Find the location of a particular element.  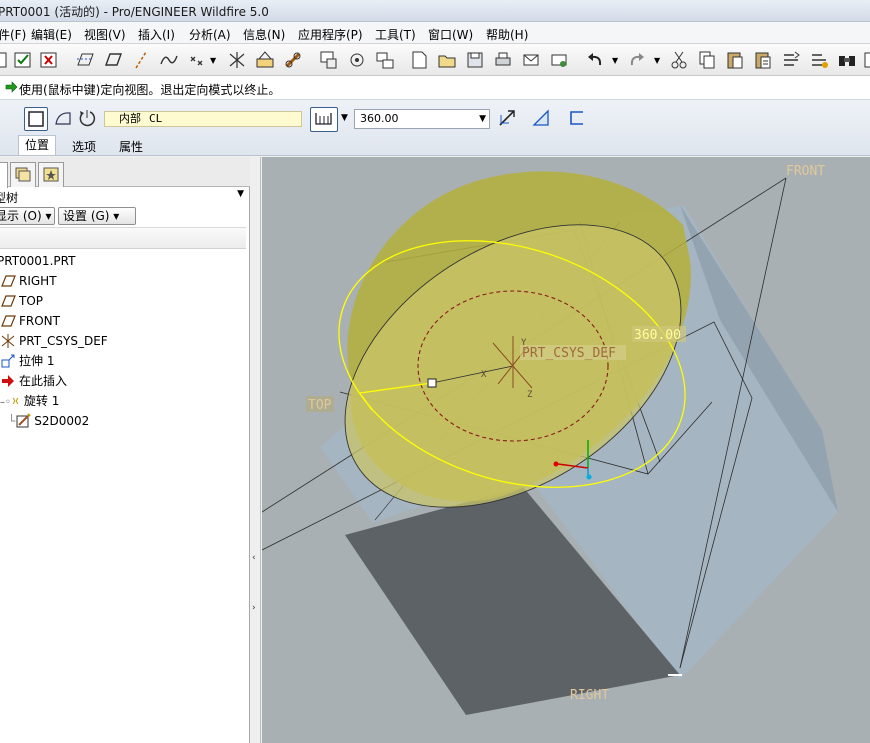

print-icon is located at coordinates (503, 60).